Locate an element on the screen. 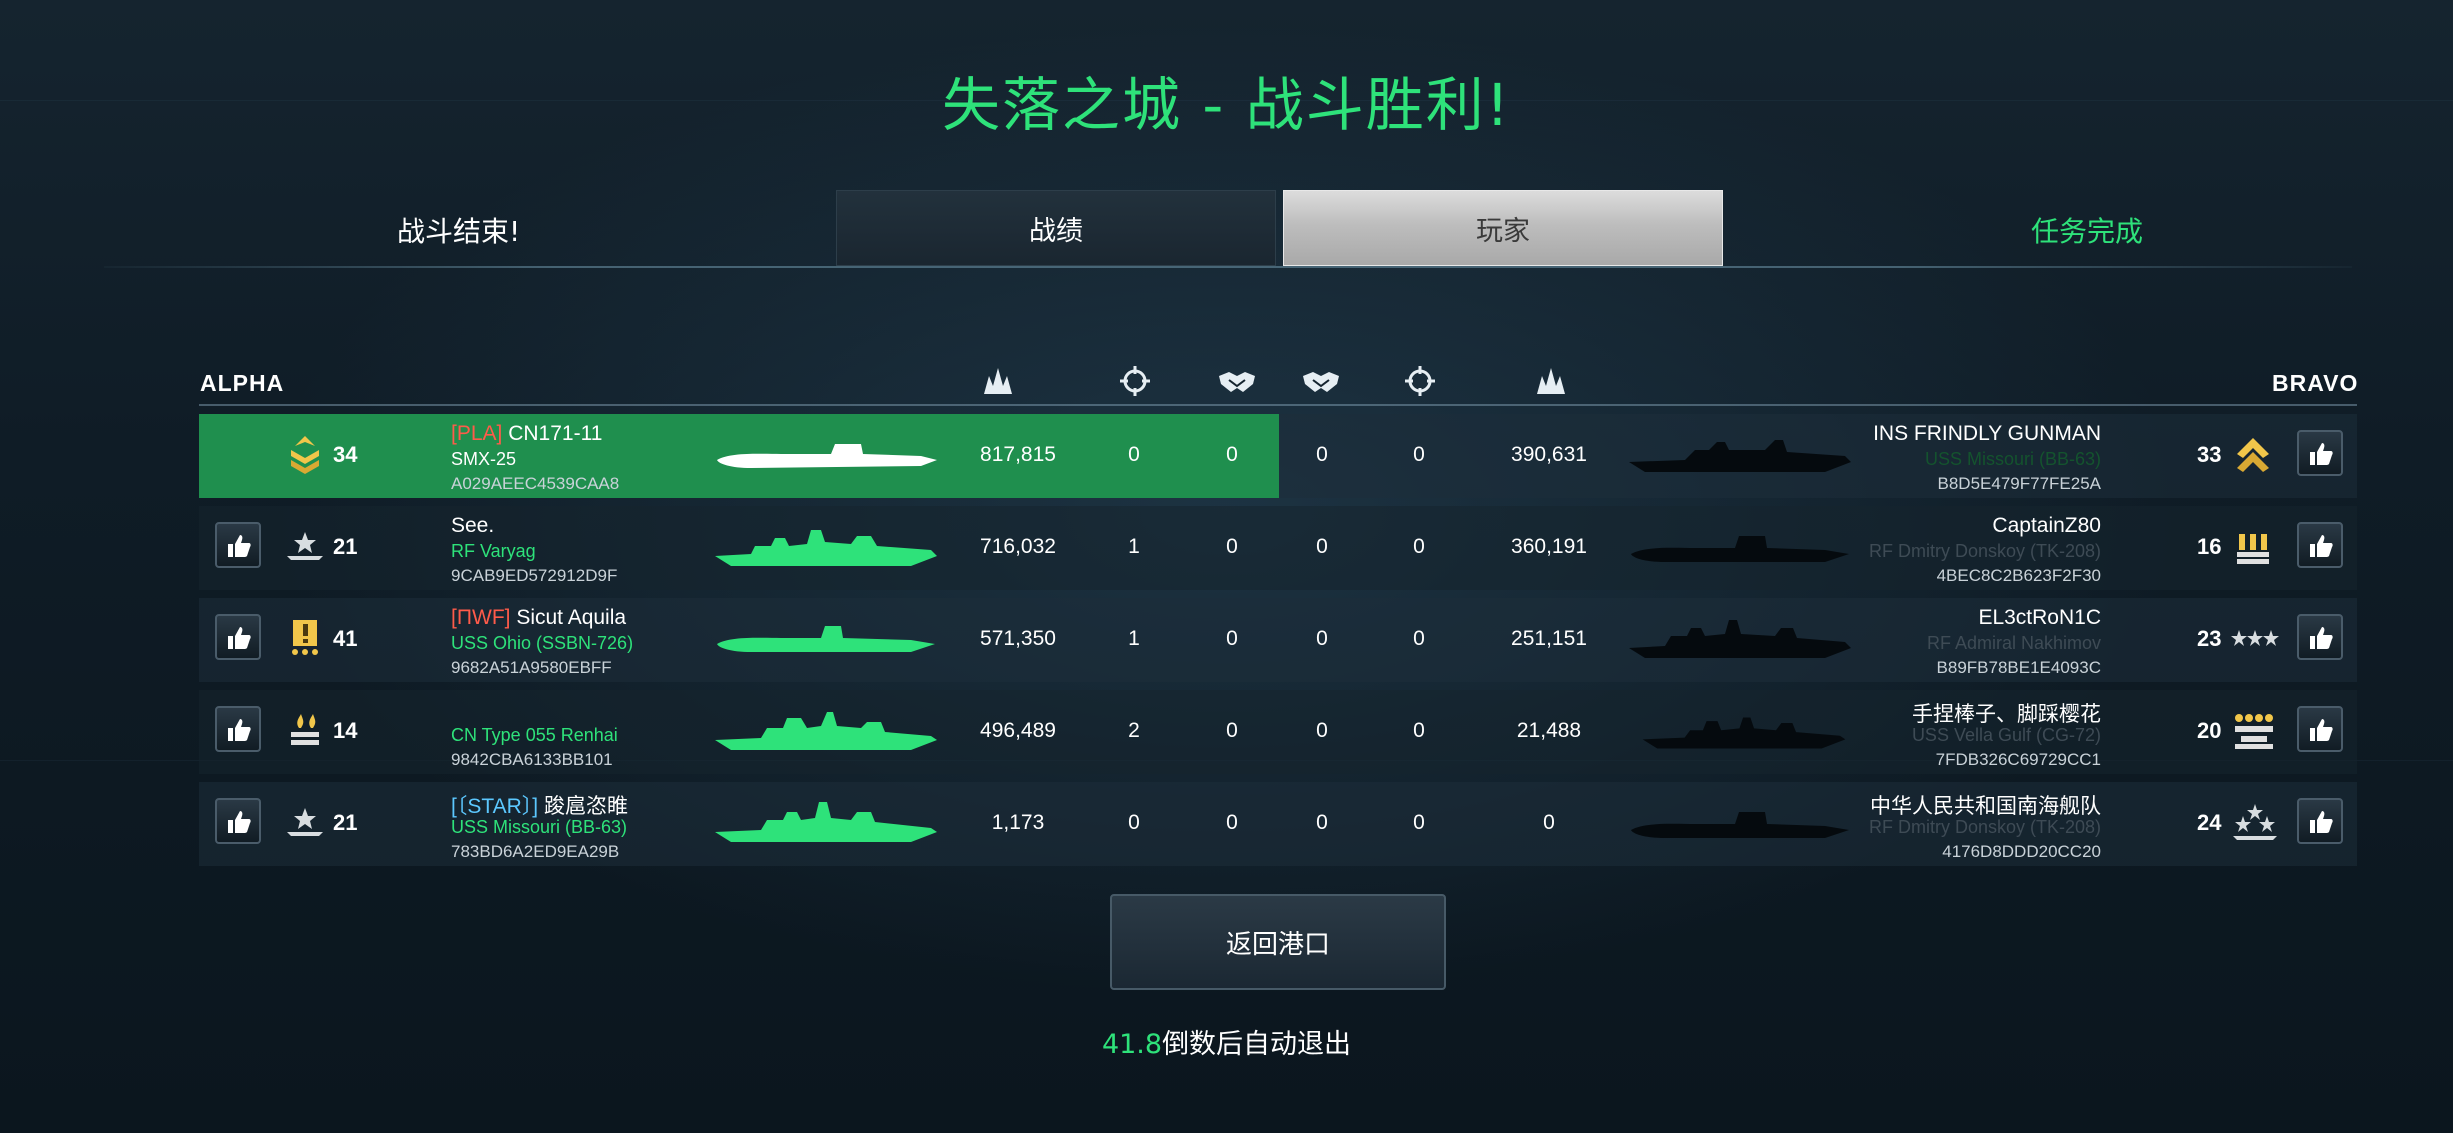  player-level: 24 is located at coordinates (2209, 822).